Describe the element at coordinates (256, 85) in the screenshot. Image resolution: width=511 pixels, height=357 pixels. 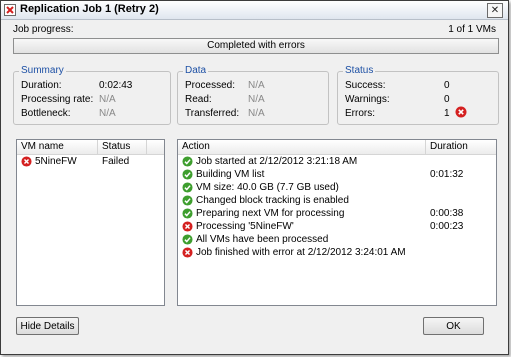
I see `processed-value: N/A` at that location.